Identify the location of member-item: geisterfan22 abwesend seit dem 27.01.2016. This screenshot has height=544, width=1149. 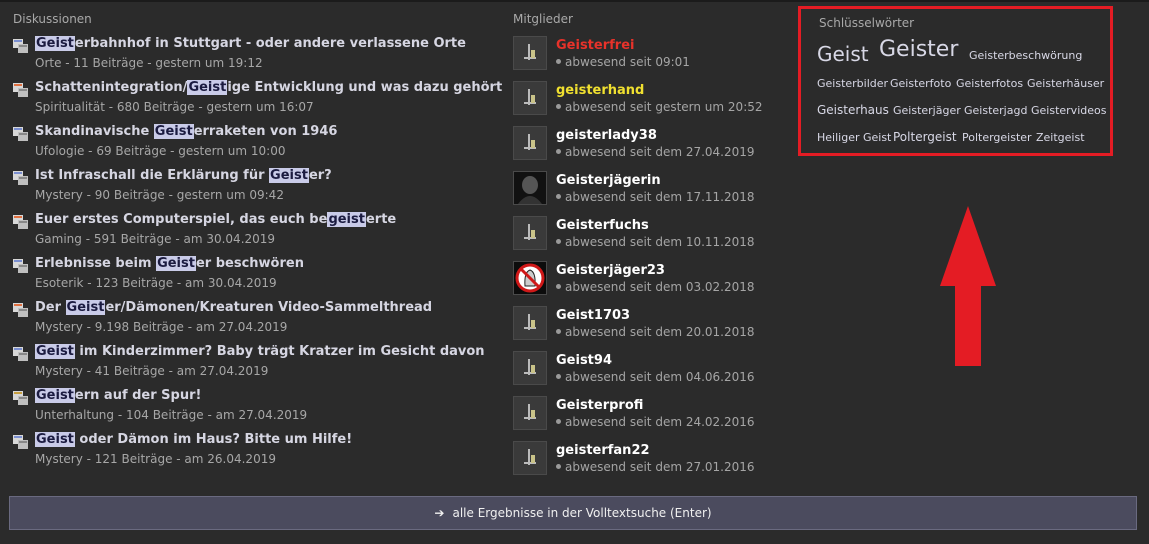
(643, 463).